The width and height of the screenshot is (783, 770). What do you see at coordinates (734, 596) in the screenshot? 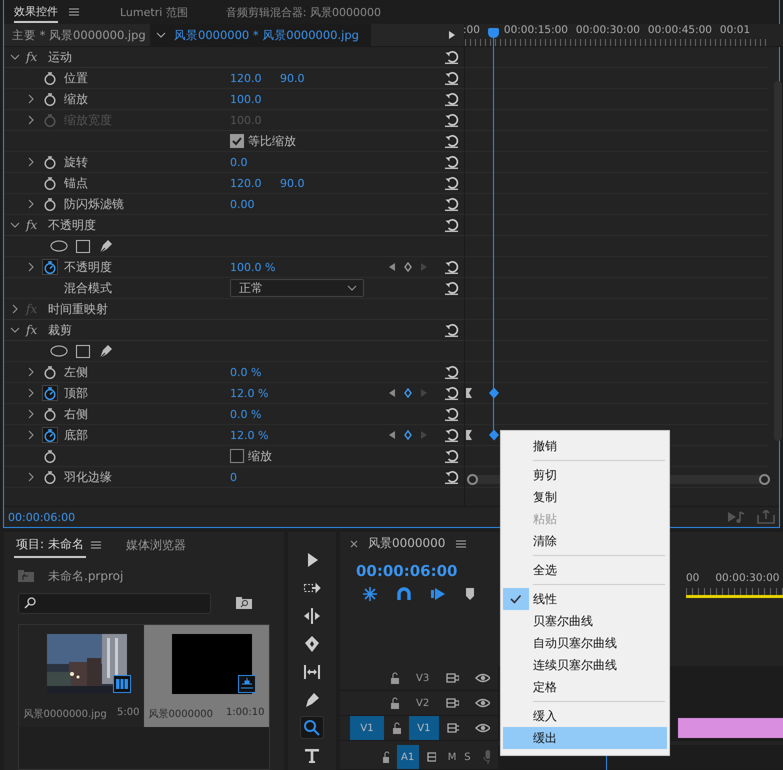
I see `work-area-bar` at bounding box center [734, 596].